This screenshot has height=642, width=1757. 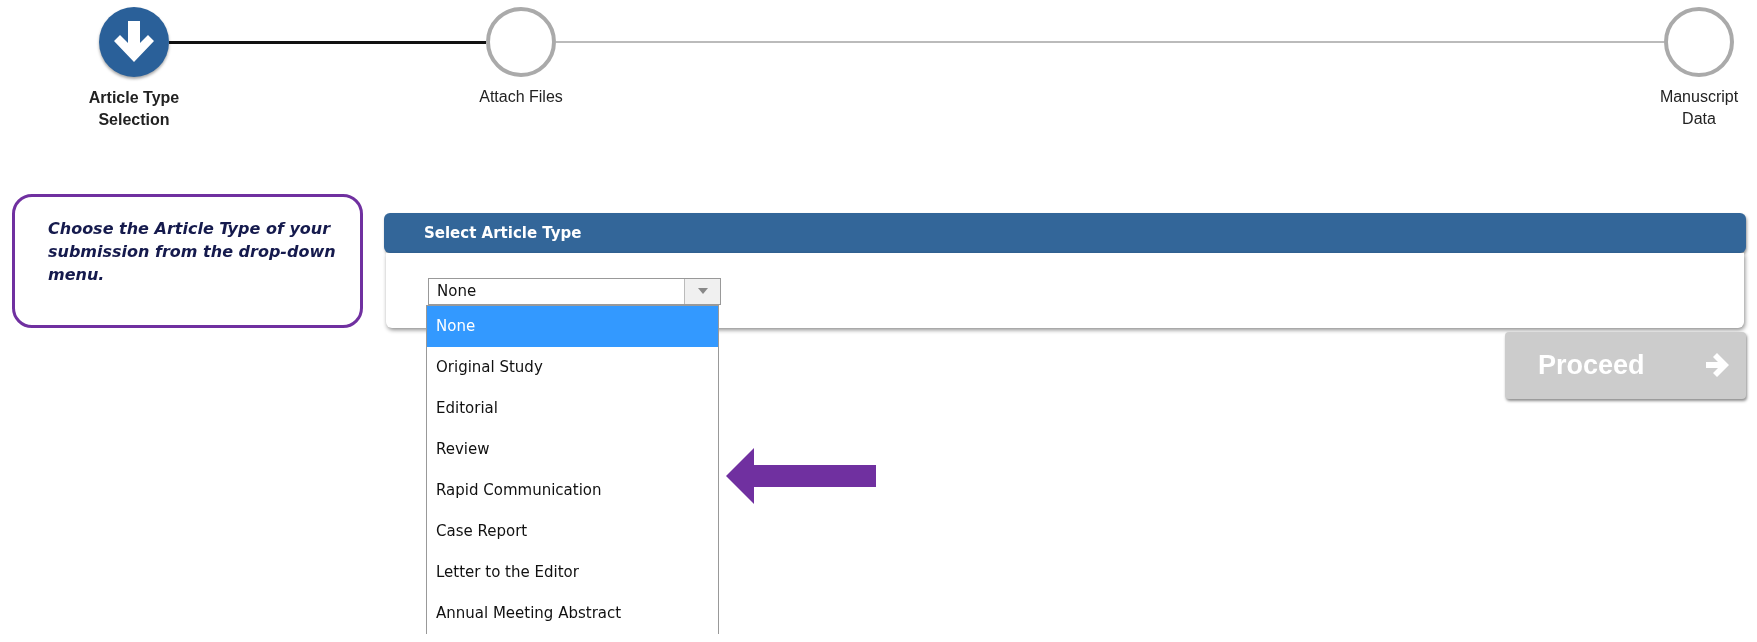 I want to click on dropdown-option: Editorial, so click(x=572, y=408).